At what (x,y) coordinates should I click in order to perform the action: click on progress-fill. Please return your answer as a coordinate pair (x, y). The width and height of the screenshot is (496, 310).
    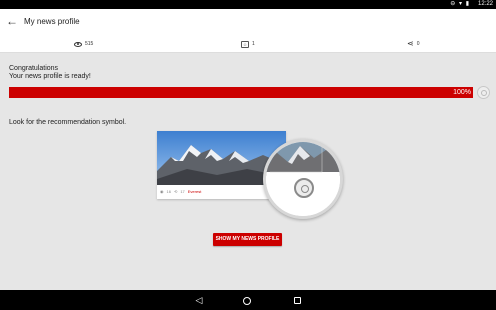
    Looking at the image, I should click on (241, 92).